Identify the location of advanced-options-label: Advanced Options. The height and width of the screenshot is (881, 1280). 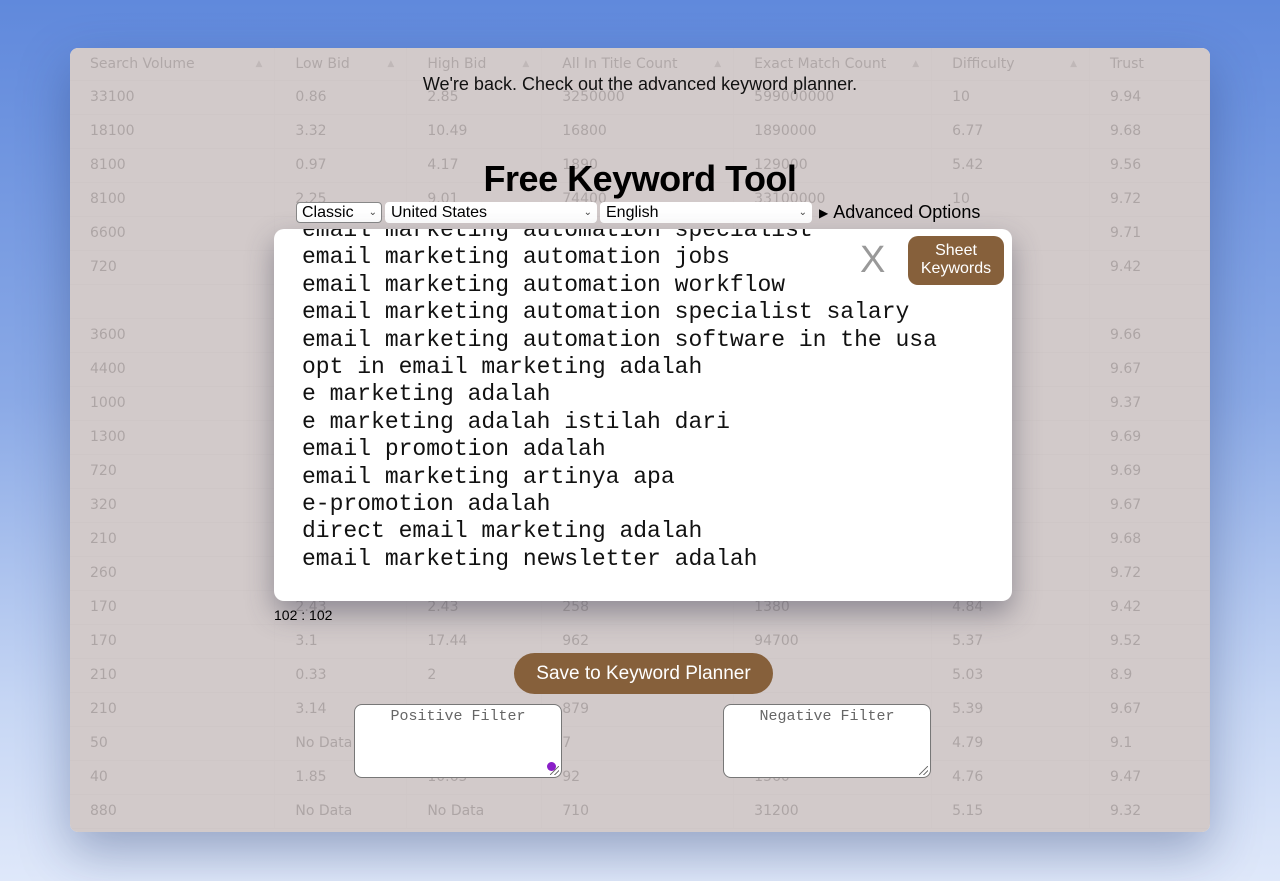
(907, 212).